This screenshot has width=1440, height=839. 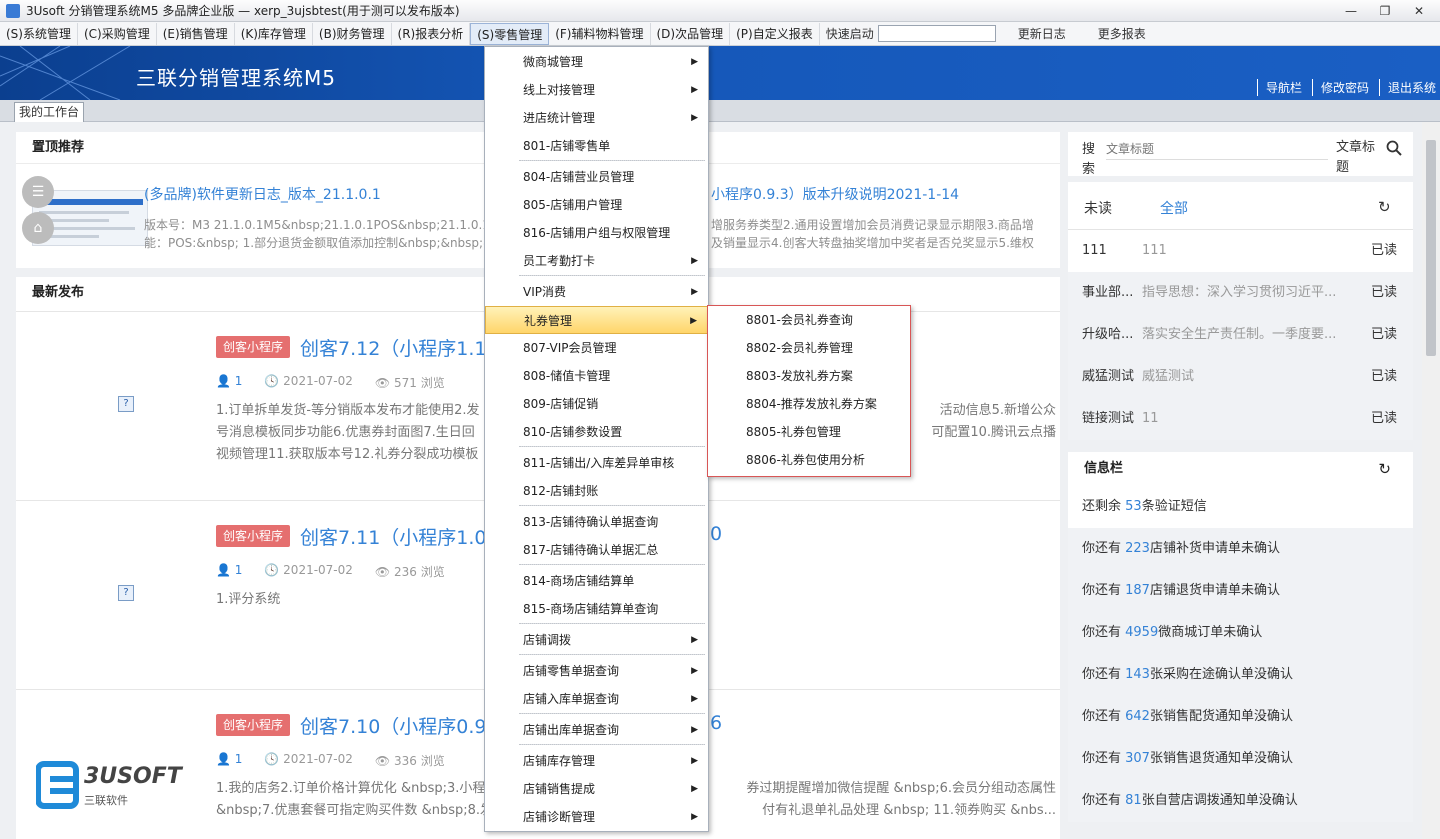 What do you see at coordinates (196, 33) in the screenshot?
I see `menu-sales: (E)销售管理` at bounding box center [196, 33].